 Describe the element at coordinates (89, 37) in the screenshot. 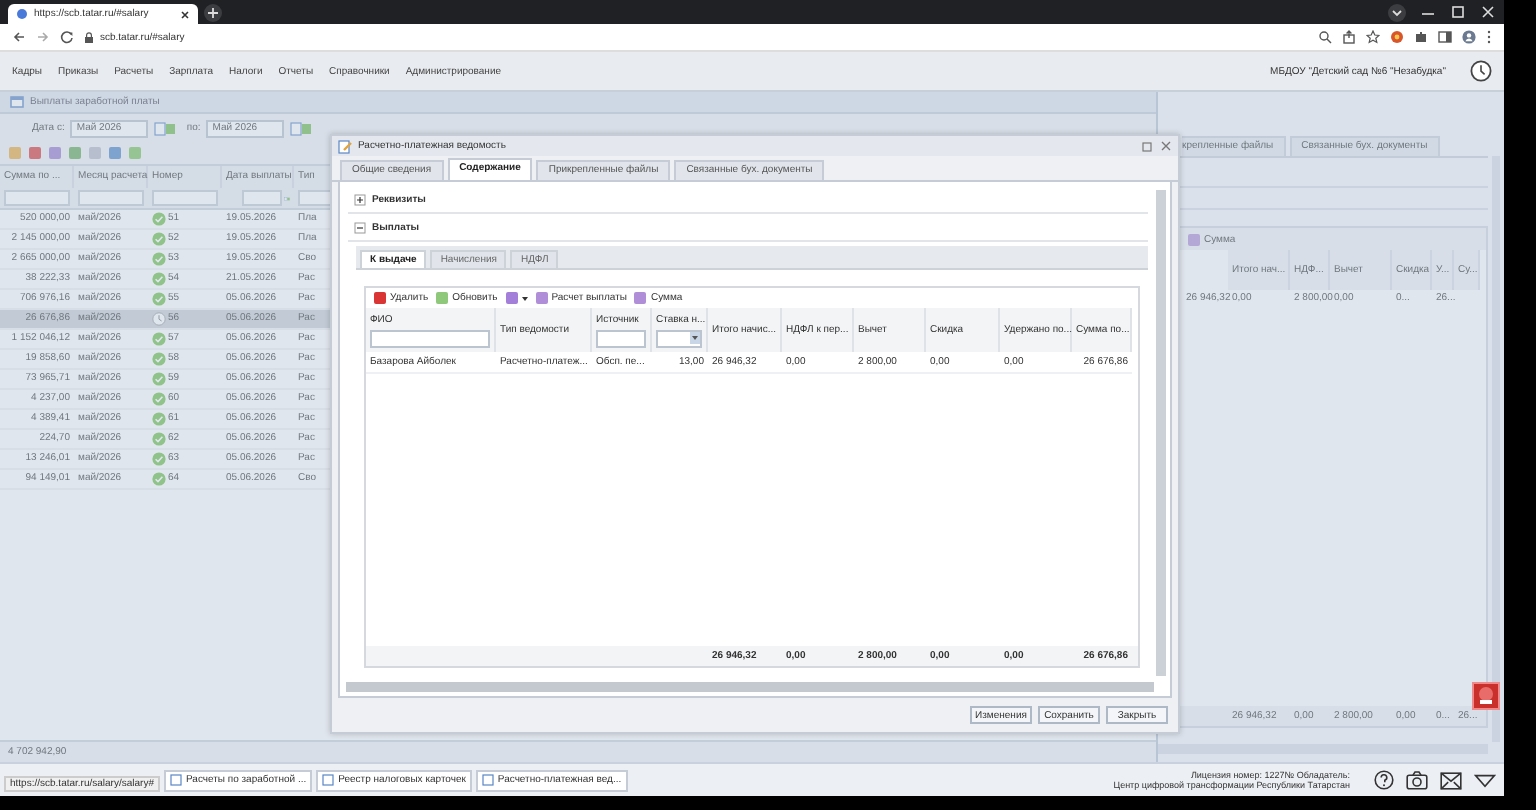

I see `lock-icon` at that location.